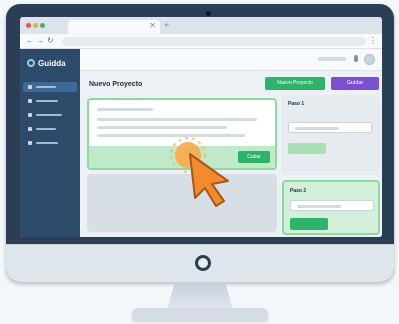 The image size is (399, 324). I want to click on brand: Guidda, so click(46, 63).